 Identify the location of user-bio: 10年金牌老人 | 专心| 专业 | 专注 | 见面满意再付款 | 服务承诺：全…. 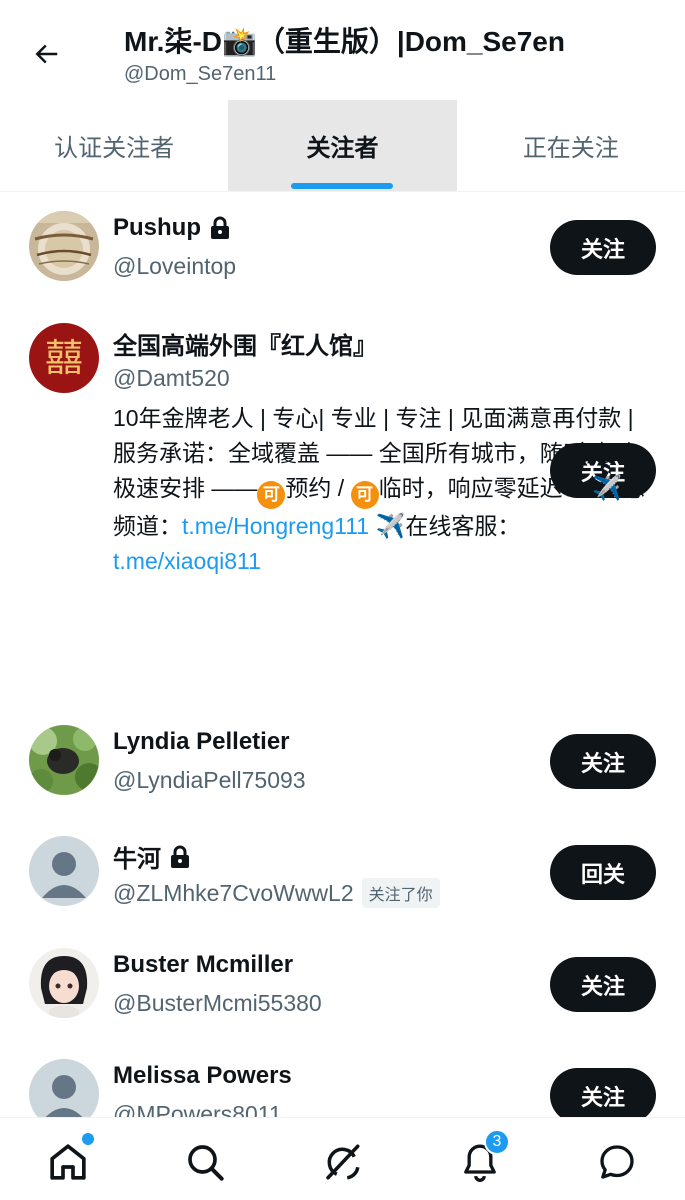
(385, 490).